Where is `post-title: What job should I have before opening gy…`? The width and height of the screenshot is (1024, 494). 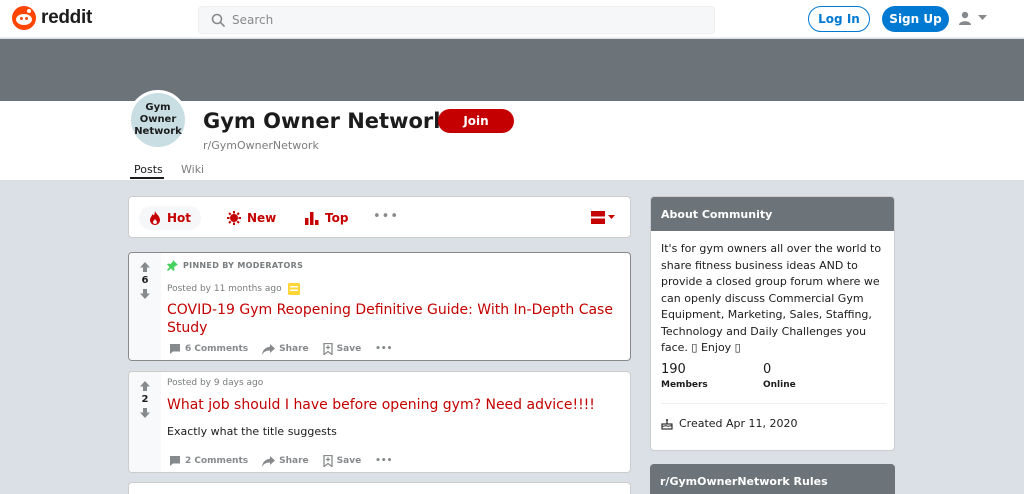
post-title: What job should I have before opening gy… is located at coordinates (392, 405).